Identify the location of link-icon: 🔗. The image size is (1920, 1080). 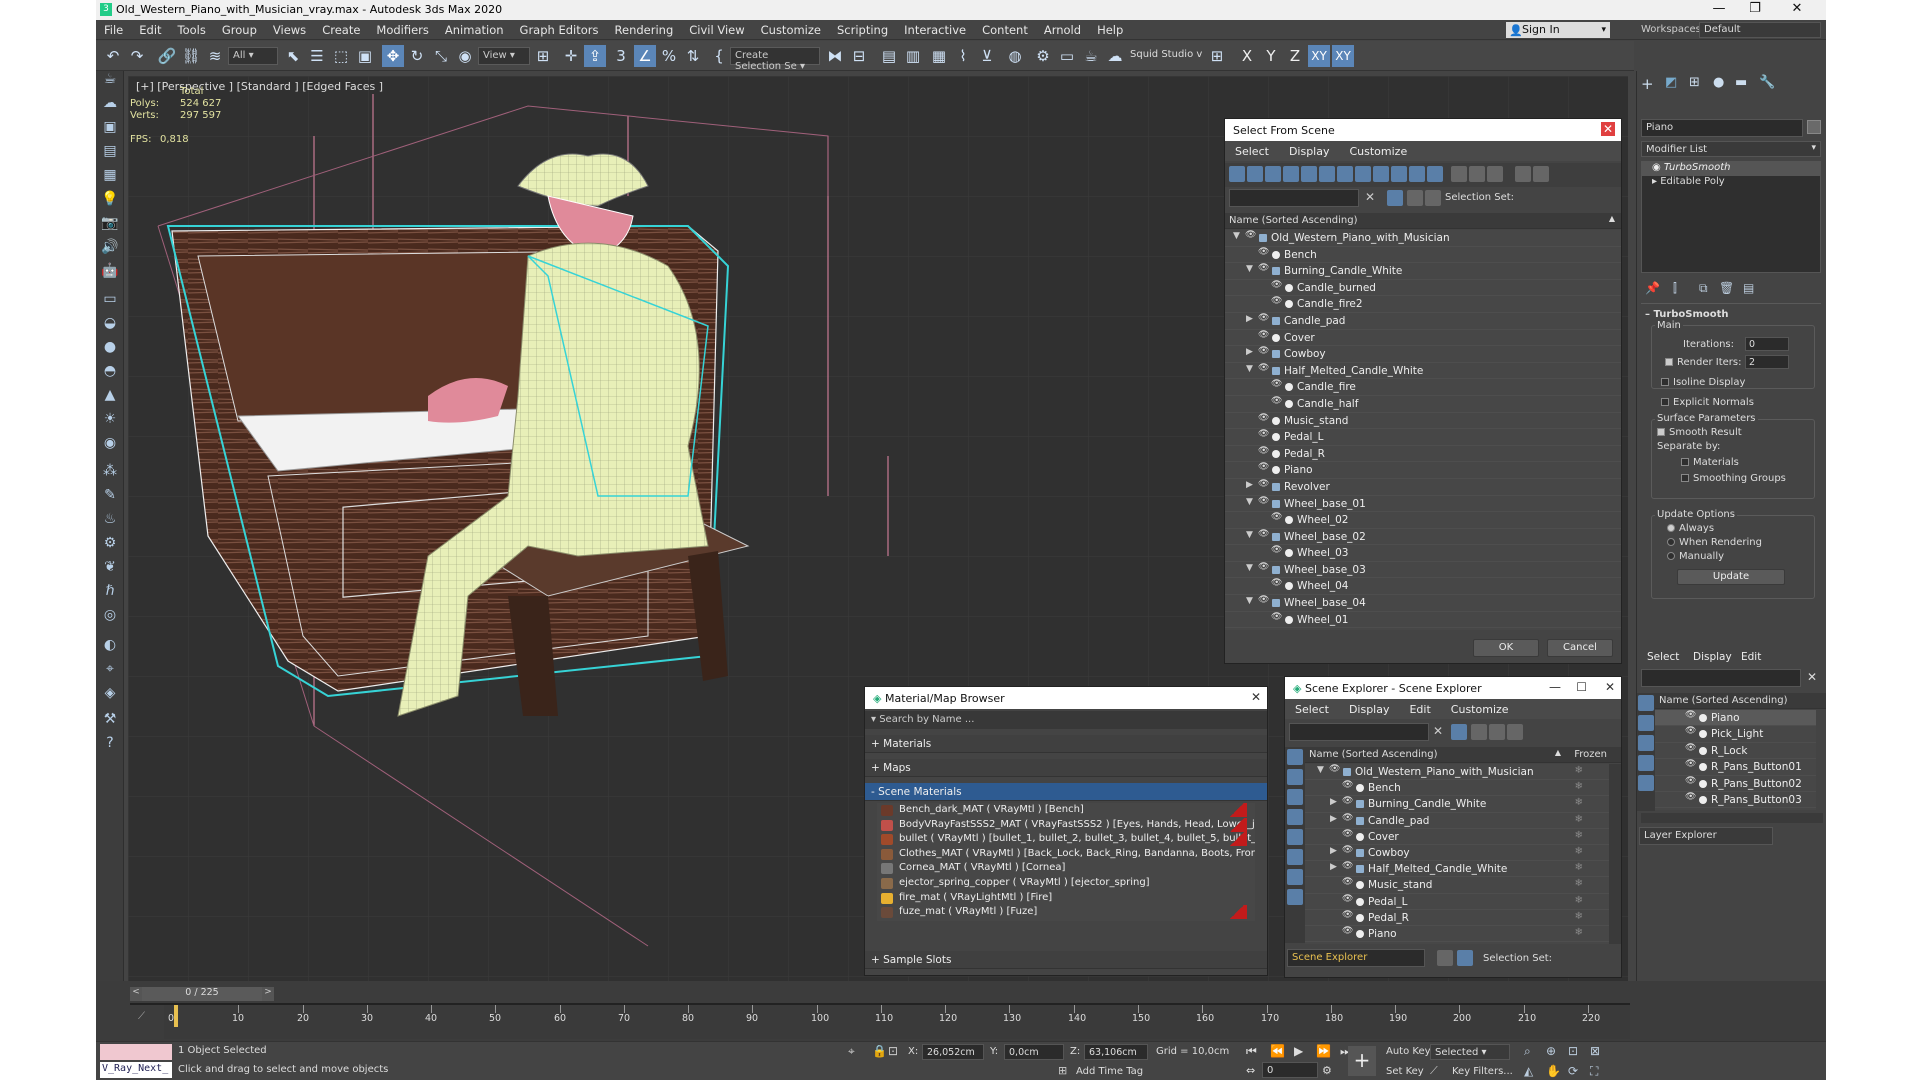
(167, 56).